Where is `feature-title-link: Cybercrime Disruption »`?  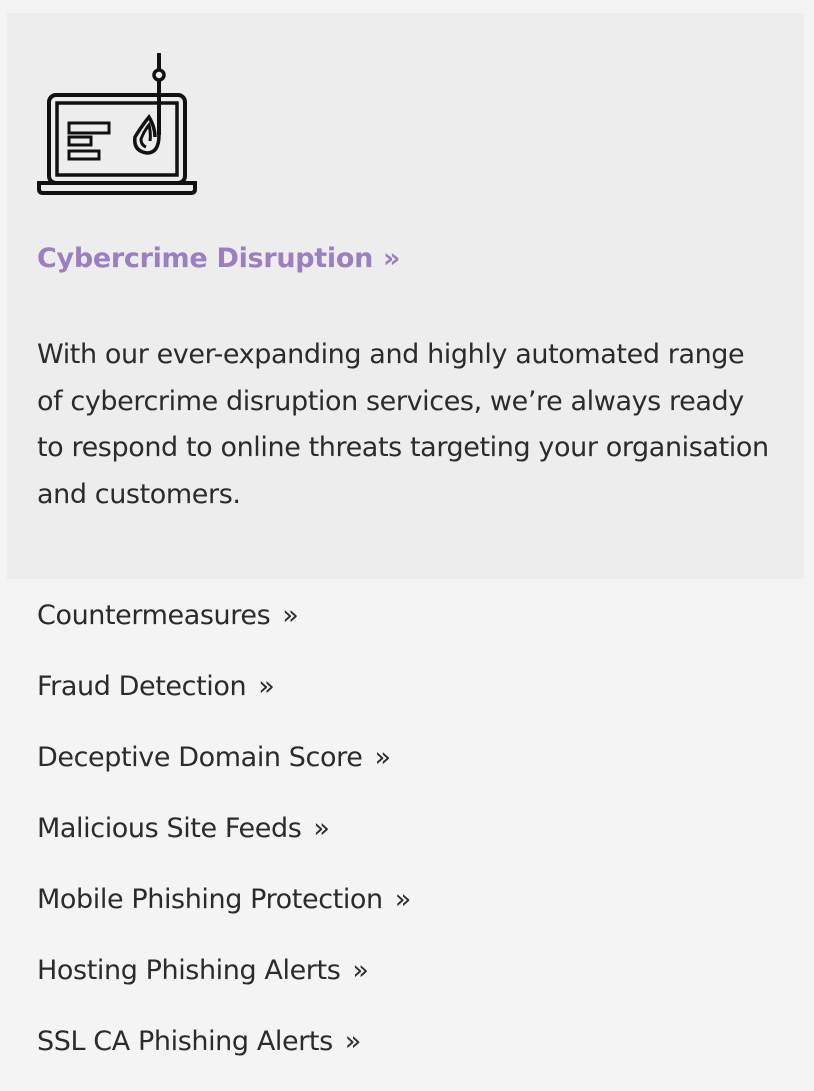 feature-title-link: Cybercrime Disruption » is located at coordinates (218, 258).